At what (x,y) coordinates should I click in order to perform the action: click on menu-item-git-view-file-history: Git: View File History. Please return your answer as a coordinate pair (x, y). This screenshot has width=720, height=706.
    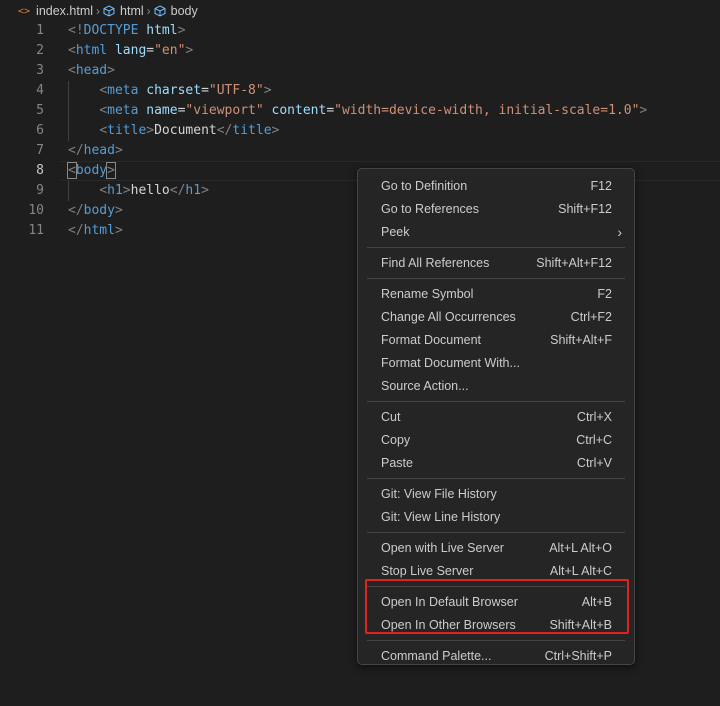
    Looking at the image, I should click on (496, 493).